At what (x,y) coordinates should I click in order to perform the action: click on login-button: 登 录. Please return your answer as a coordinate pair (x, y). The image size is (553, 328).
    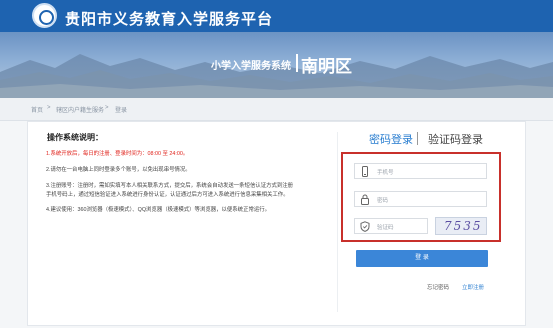
    Looking at the image, I should click on (422, 258).